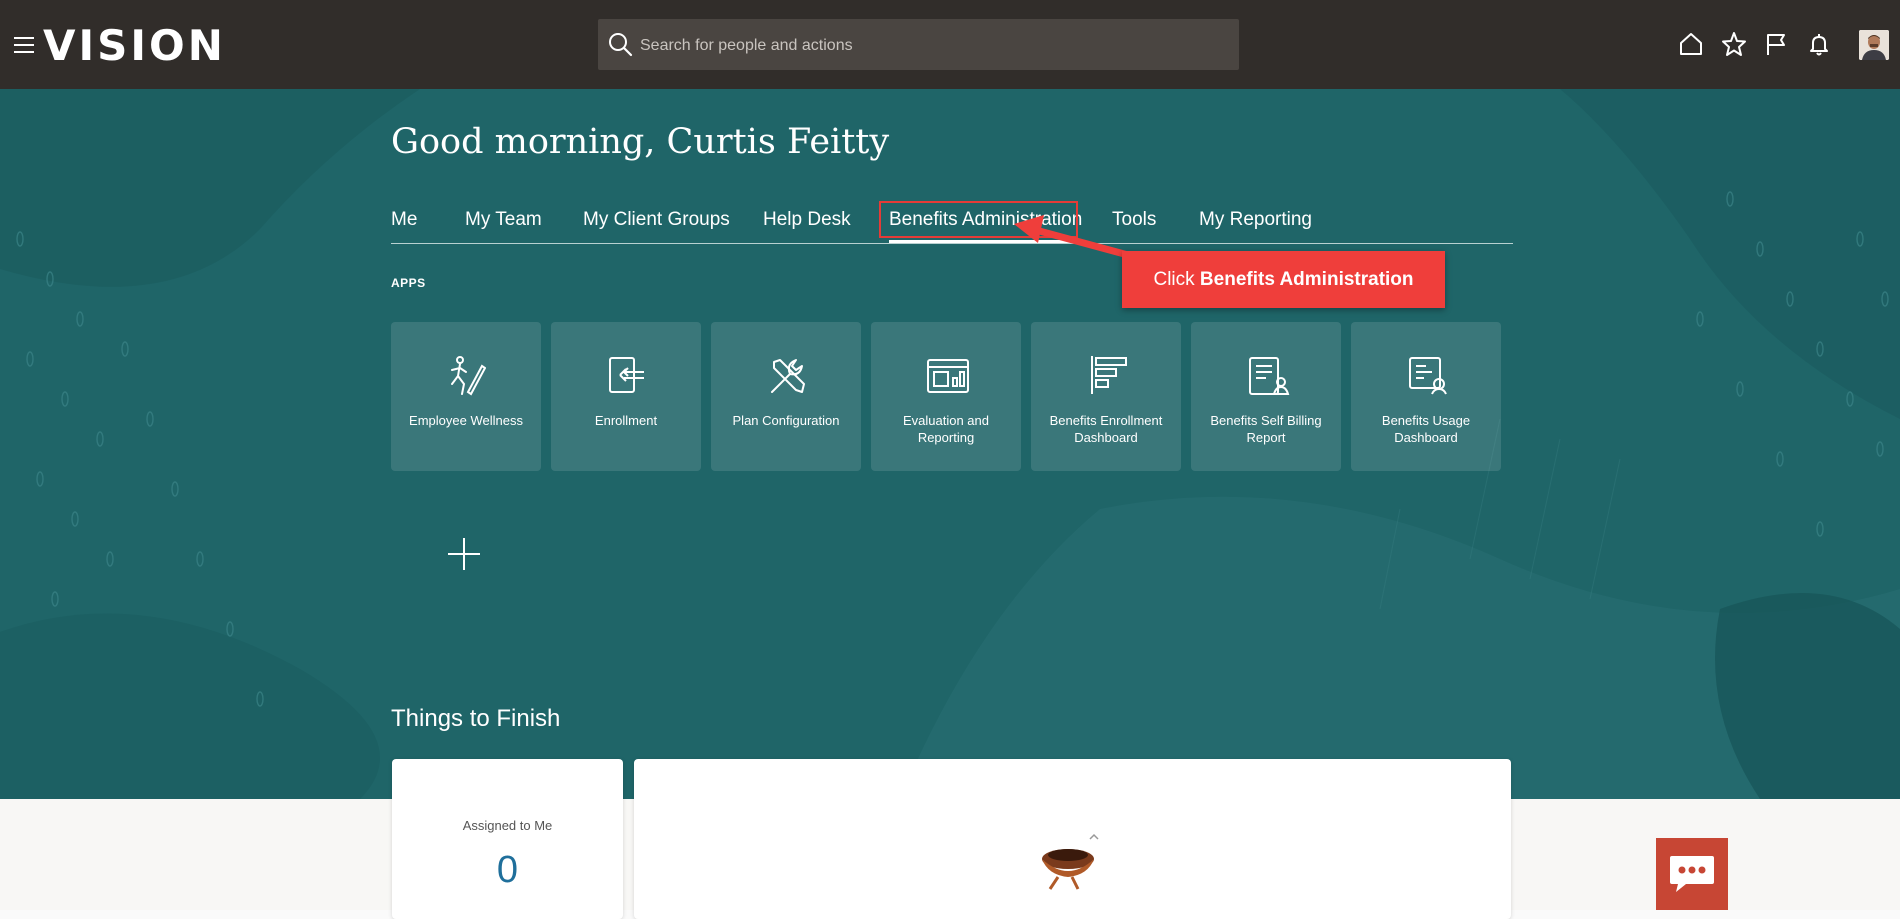 The height and width of the screenshot is (919, 1900). What do you see at coordinates (503, 220) in the screenshot?
I see `tab-my-team: My Team` at bounding box center [503, 220].